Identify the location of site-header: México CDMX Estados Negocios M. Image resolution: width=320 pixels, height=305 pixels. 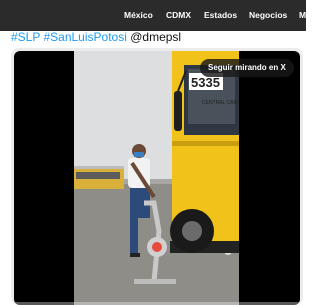
(153, 15).